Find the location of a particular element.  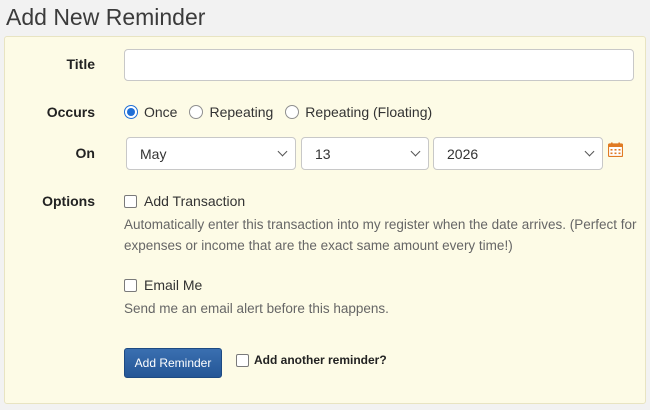

page-title: Add New Reminder is located at coordinates (106, 17).